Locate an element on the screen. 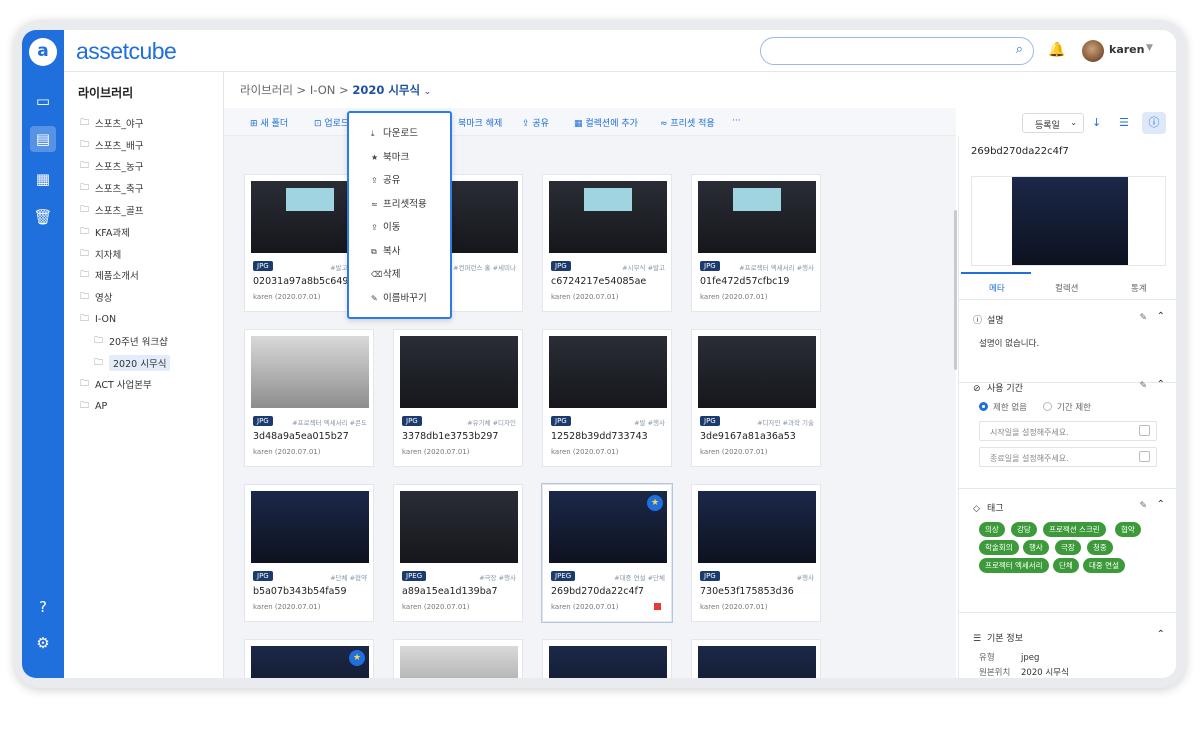  tag-chip: 단체 is located at coordinates (1066, 565).